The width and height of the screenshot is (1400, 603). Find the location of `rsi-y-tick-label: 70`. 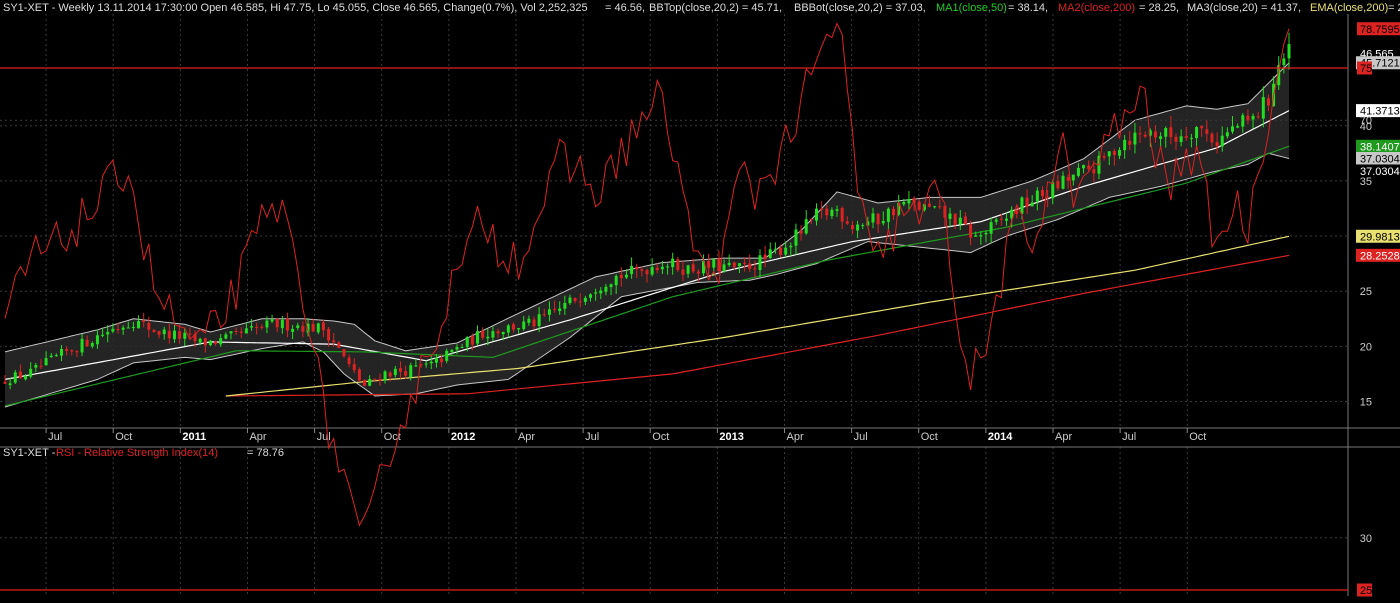

rsi-y-tick-label: 70 is located at coordinates (1366, 121).